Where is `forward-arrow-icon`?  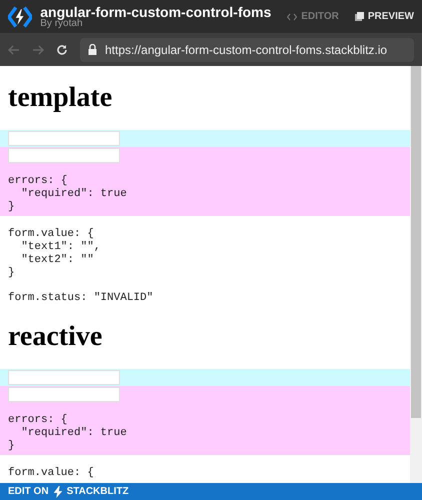 forward-arrow-icon is located at coordinates (38, 49).